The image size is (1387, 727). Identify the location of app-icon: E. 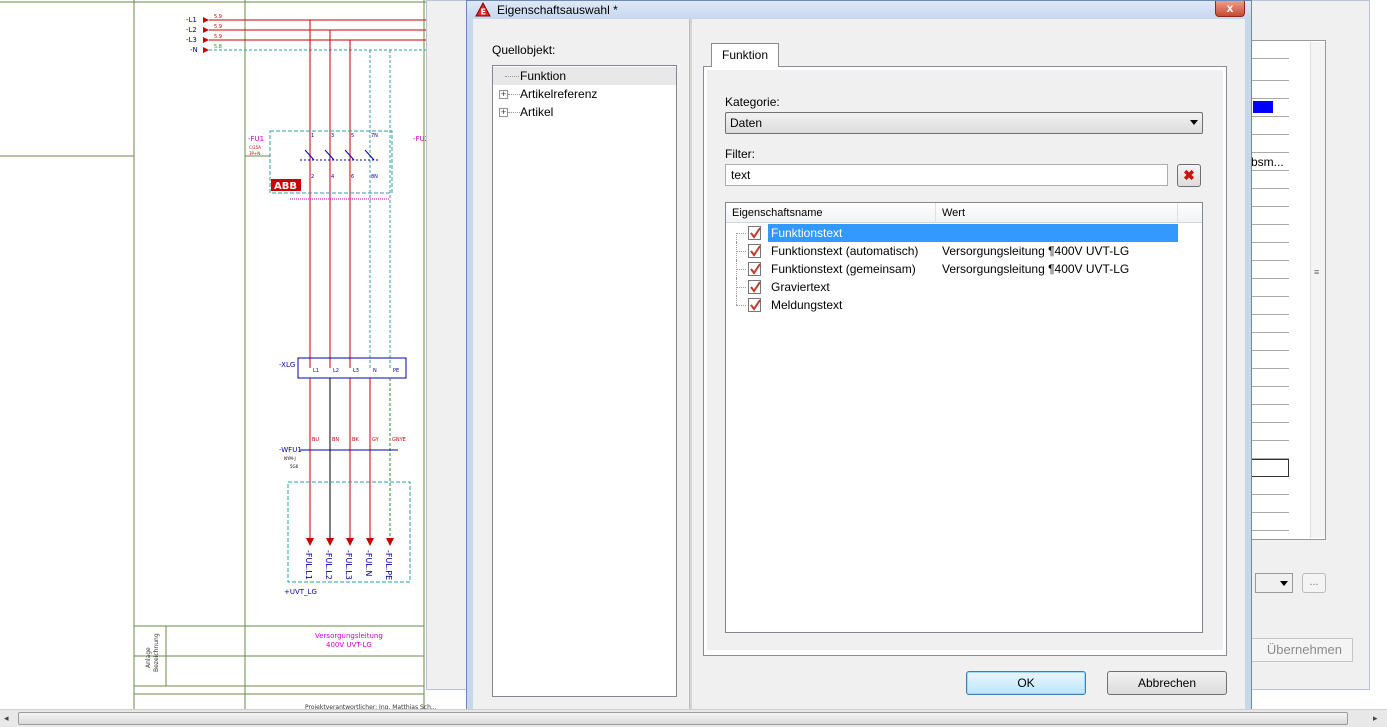
(483, 9).